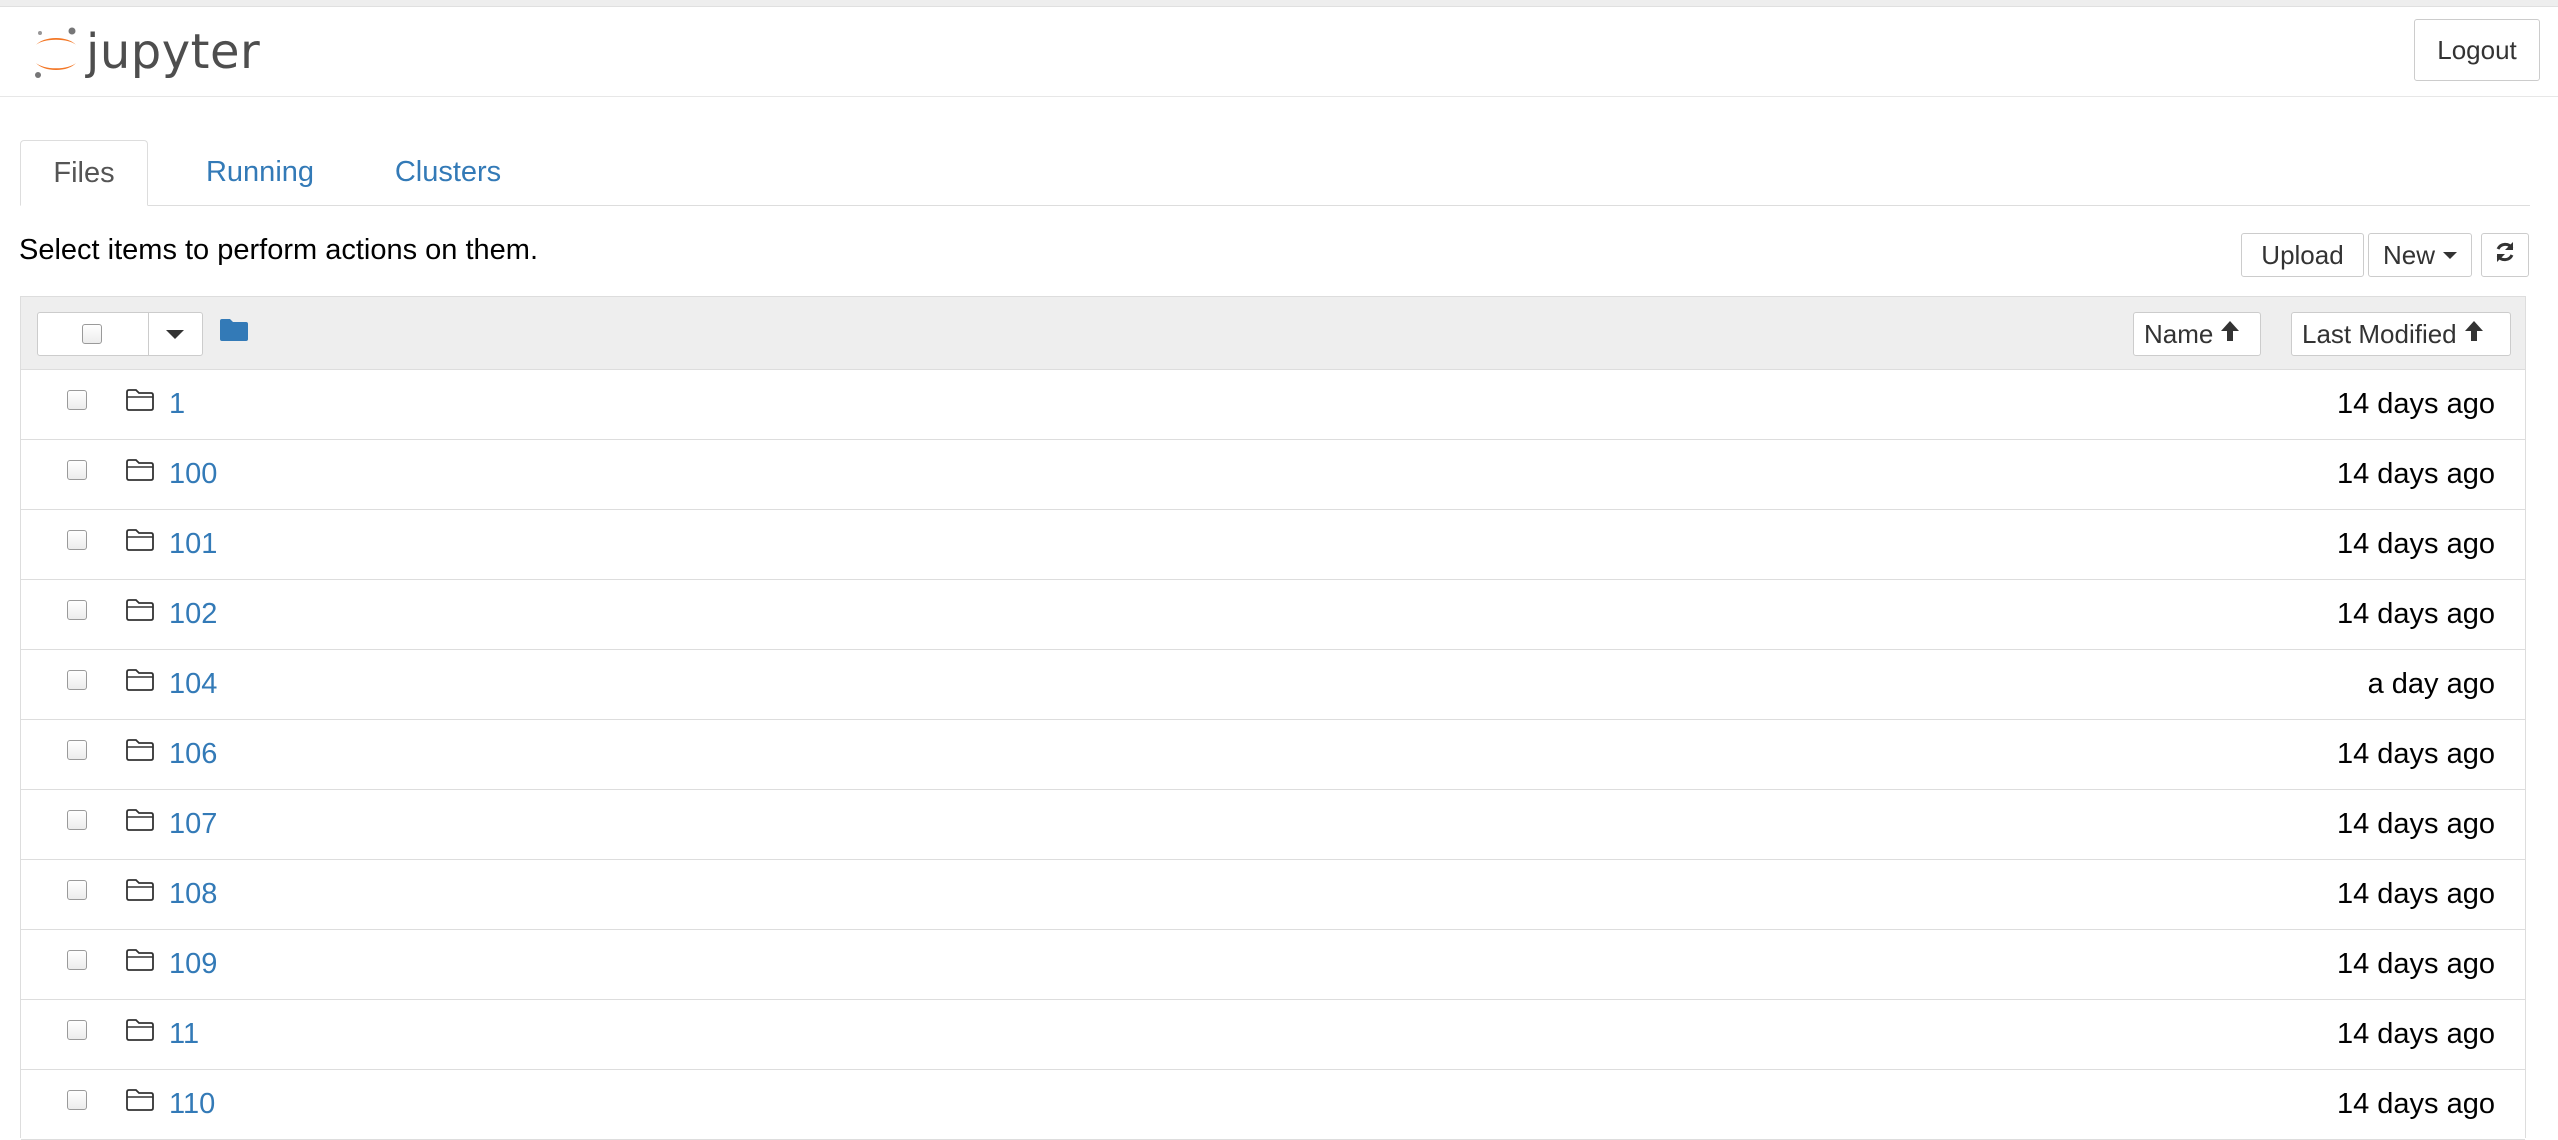  What do you see at coordinates (1273, 825) in the screenshot?
I see `file-row: 107 14 days ago` at bounding box center [1273, 825].